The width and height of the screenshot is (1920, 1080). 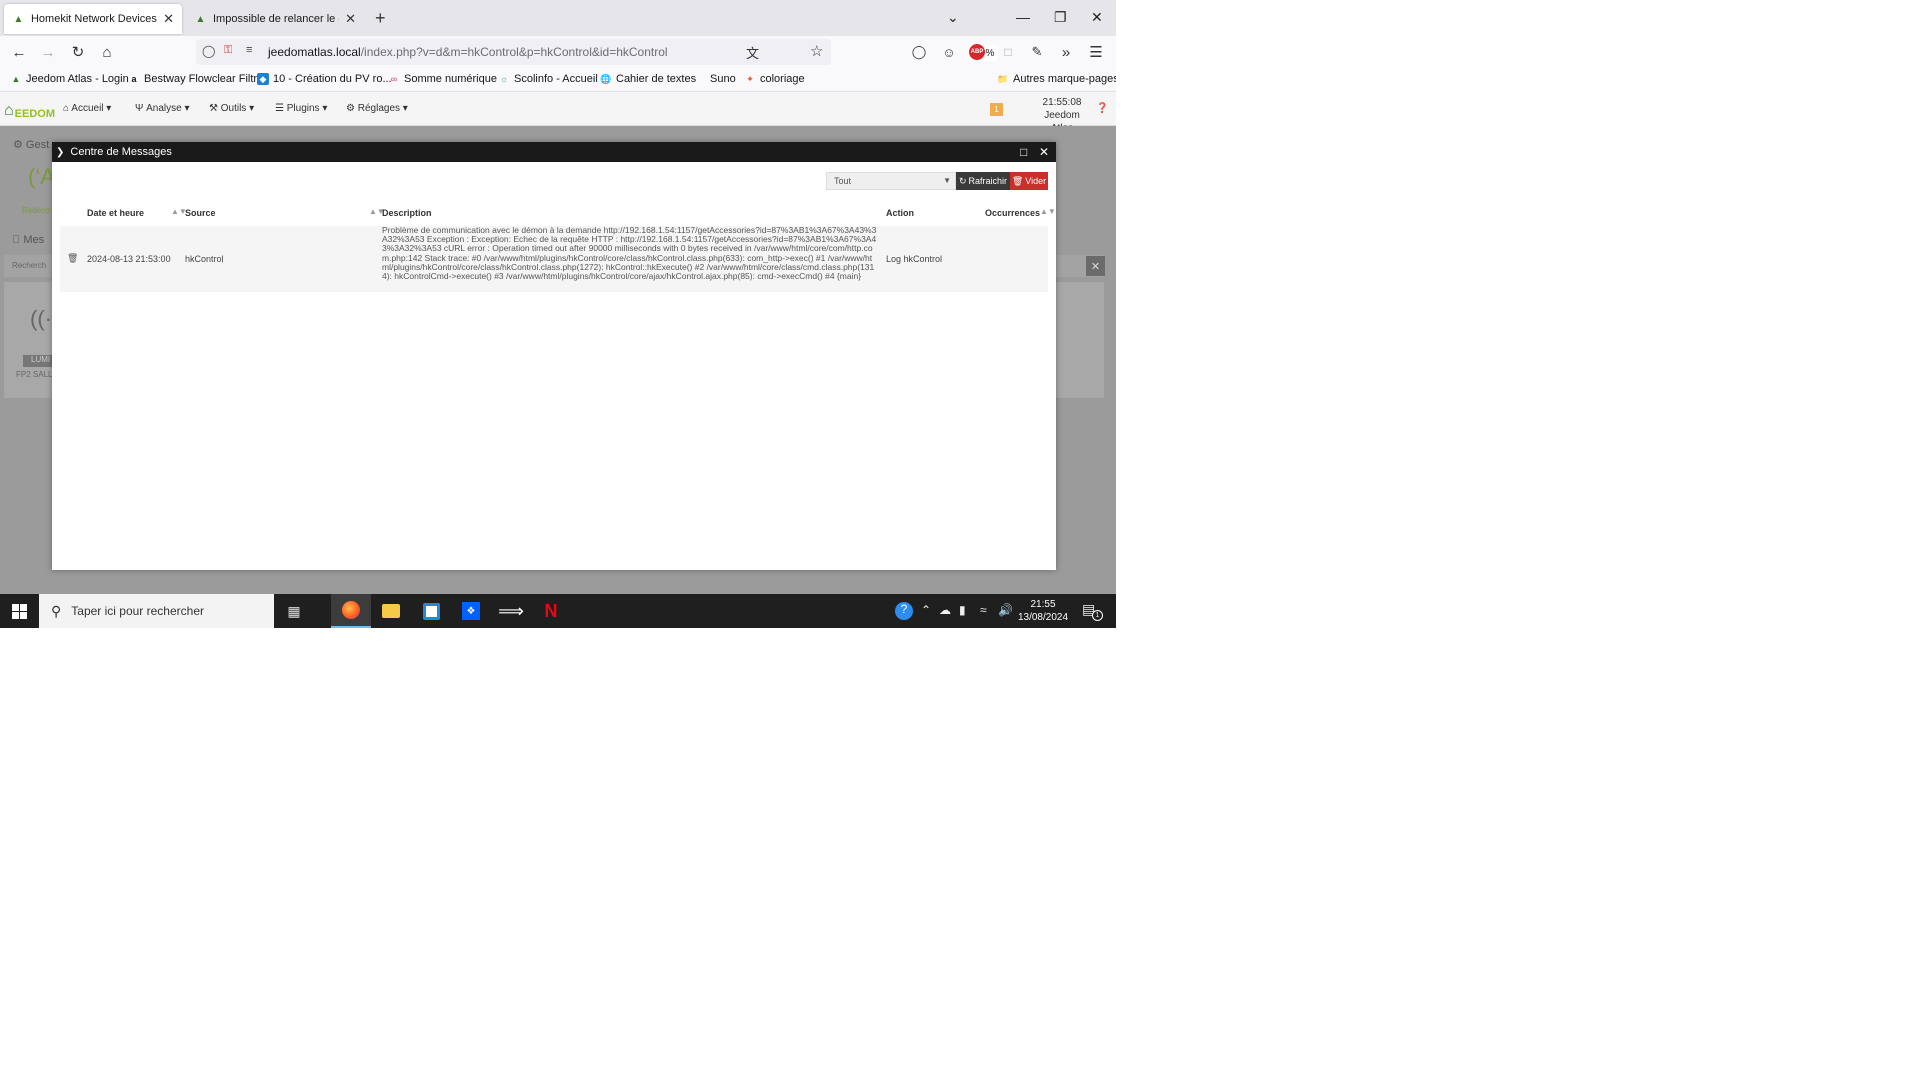 I want to click on start-button, so click(x=19, y=611).